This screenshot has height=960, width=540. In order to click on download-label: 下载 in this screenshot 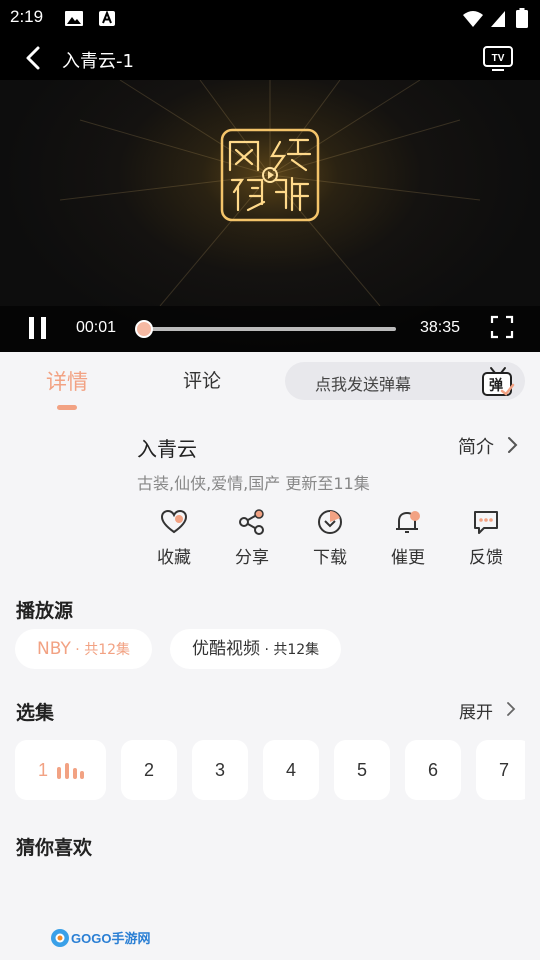, I will do `click(330, 558)`.